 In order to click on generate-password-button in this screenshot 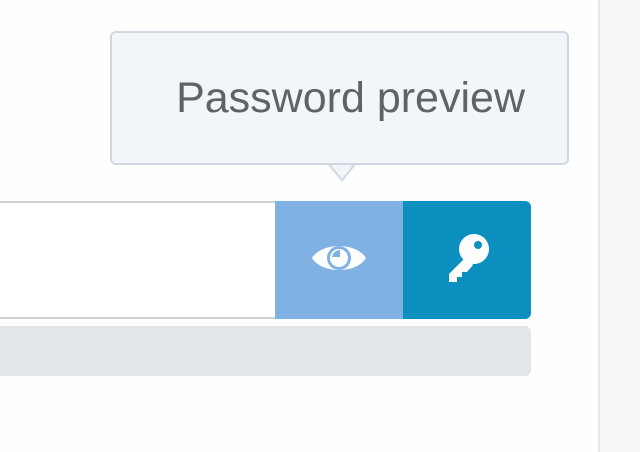, I will do `click(467, 260)`.